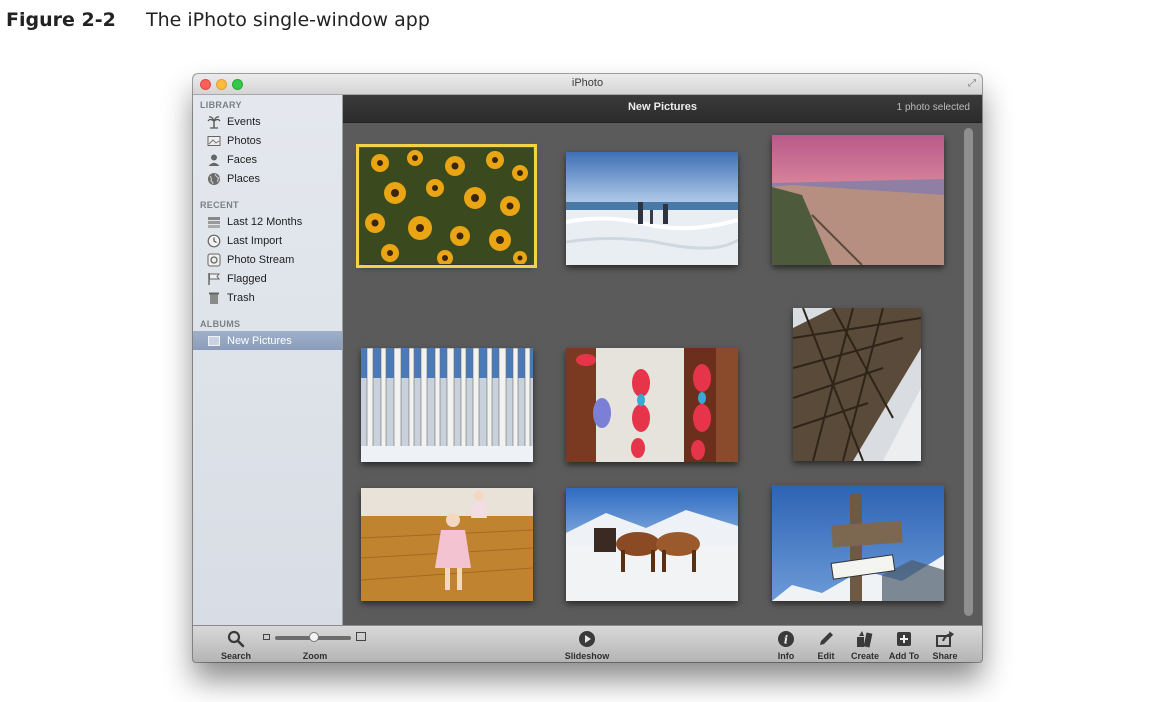  Describe the element at coordinates (236, 637) in the screenshot. I see `search-icon` at that location.